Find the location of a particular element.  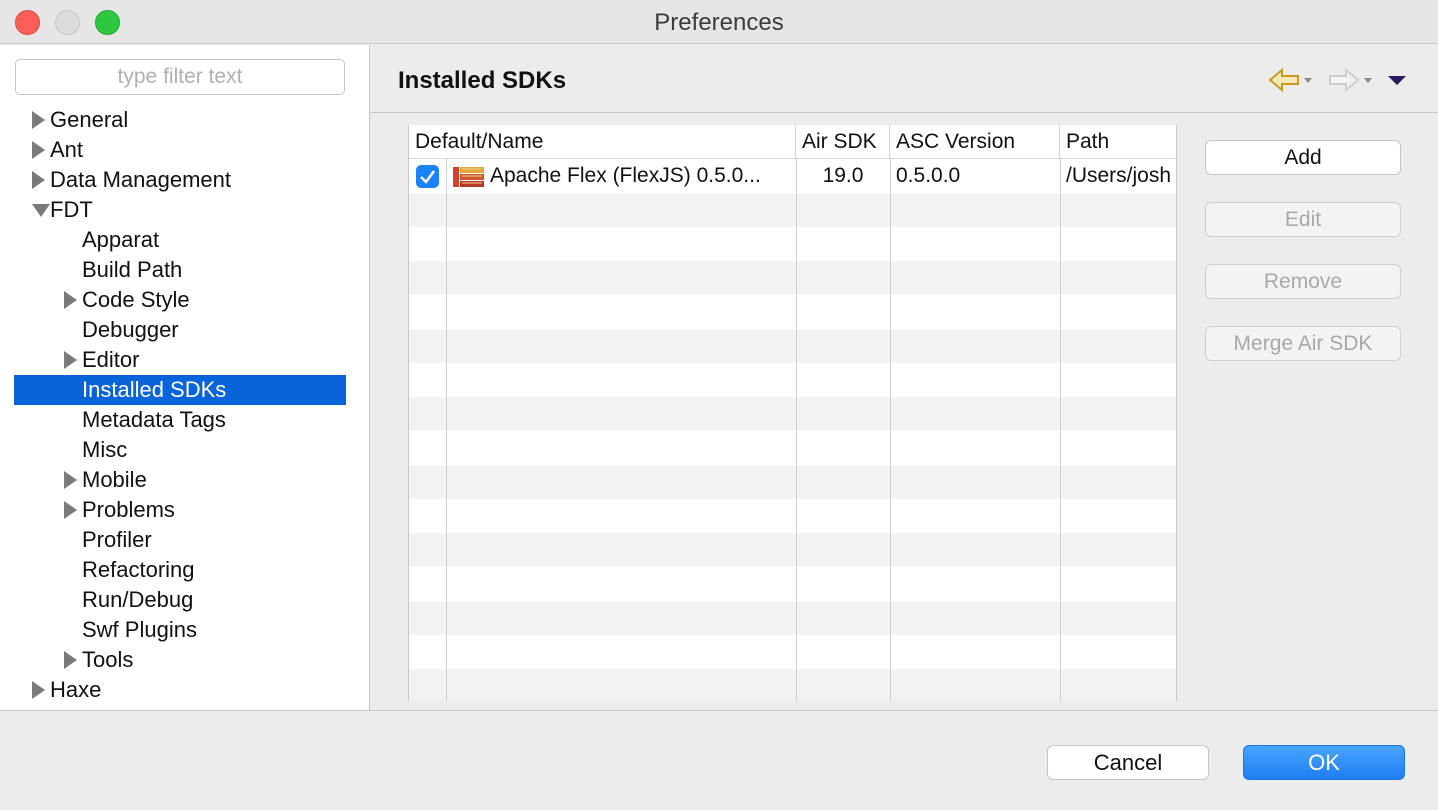

window-title: Preferences is located at coordinates (719, 22).